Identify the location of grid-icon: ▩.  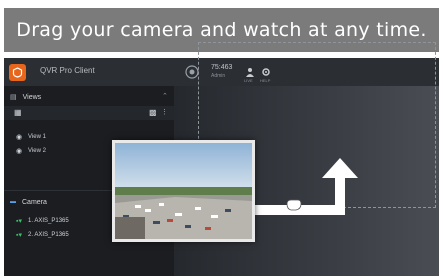
(153, 112).